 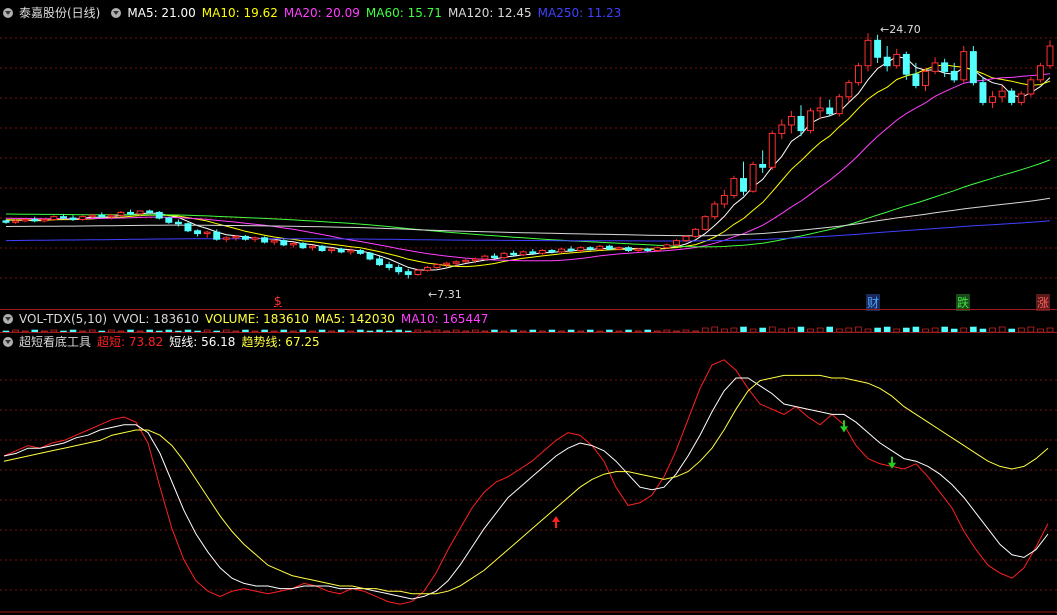 What do you see at coordinates (528, 332) in the screenshot?
I see `panel-divider-volume` at bounding box center [528, 332].